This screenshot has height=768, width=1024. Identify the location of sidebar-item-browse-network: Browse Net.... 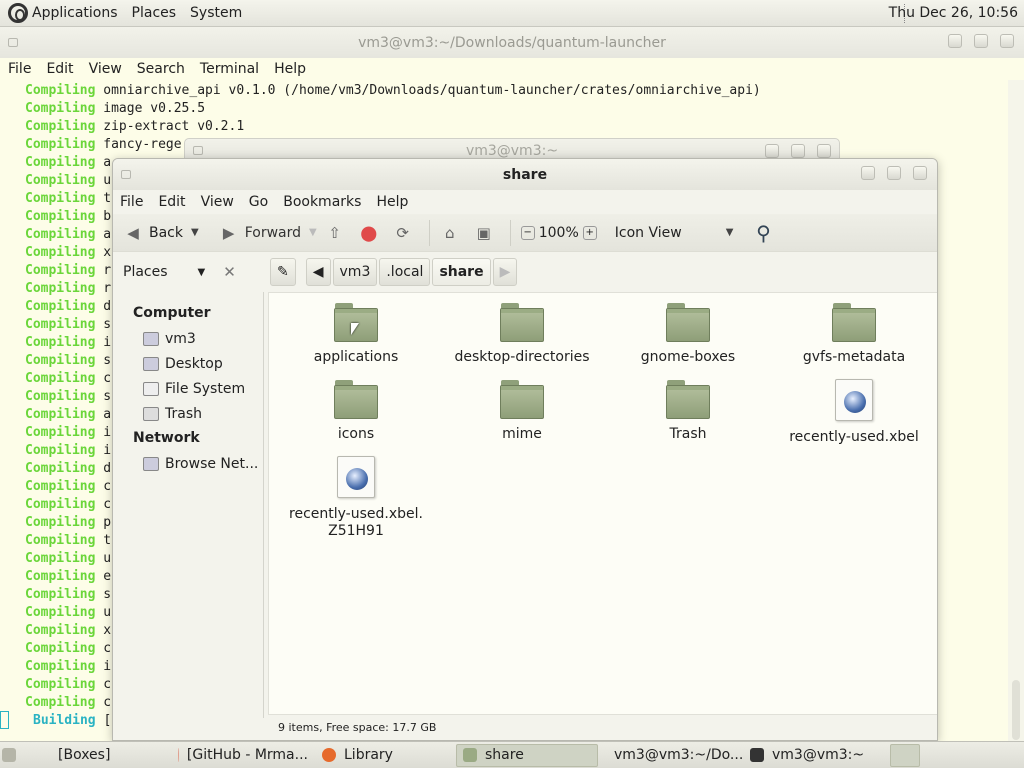
(188, 463).